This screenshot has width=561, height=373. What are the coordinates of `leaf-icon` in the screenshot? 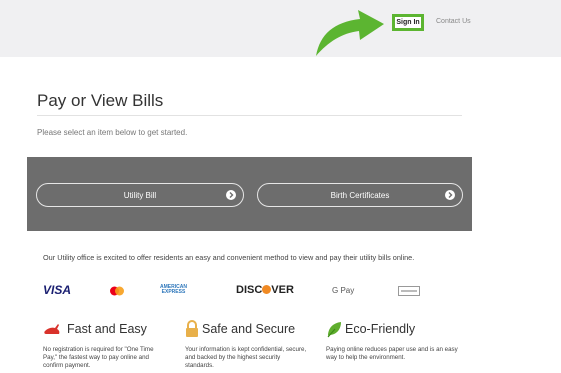 It's located at (334, 330).